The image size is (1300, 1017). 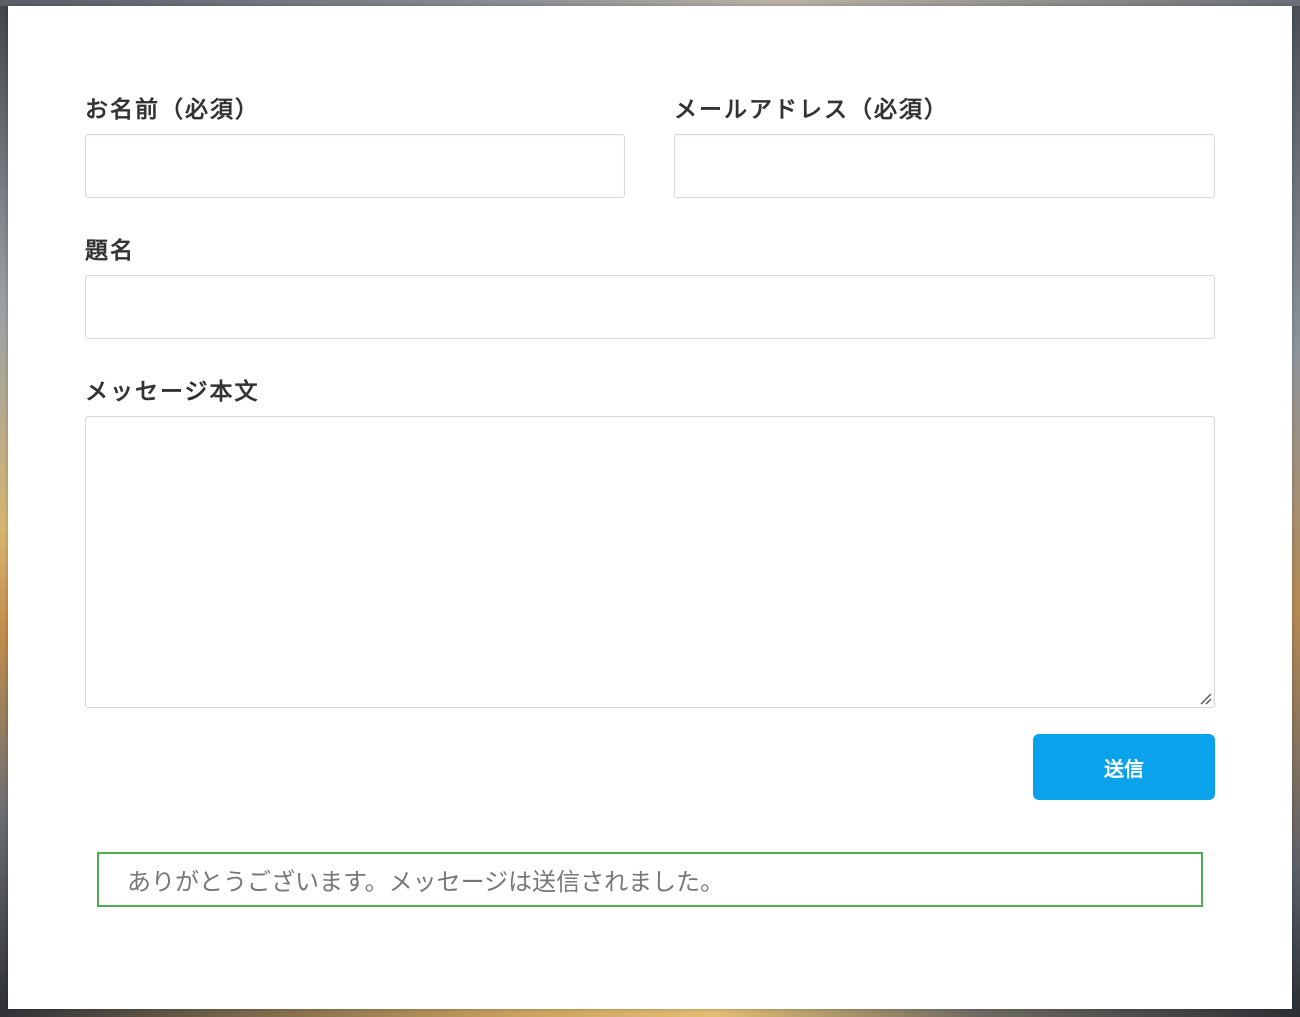 I want to click on resize-handle-icon, so click(x=1205, y=698).